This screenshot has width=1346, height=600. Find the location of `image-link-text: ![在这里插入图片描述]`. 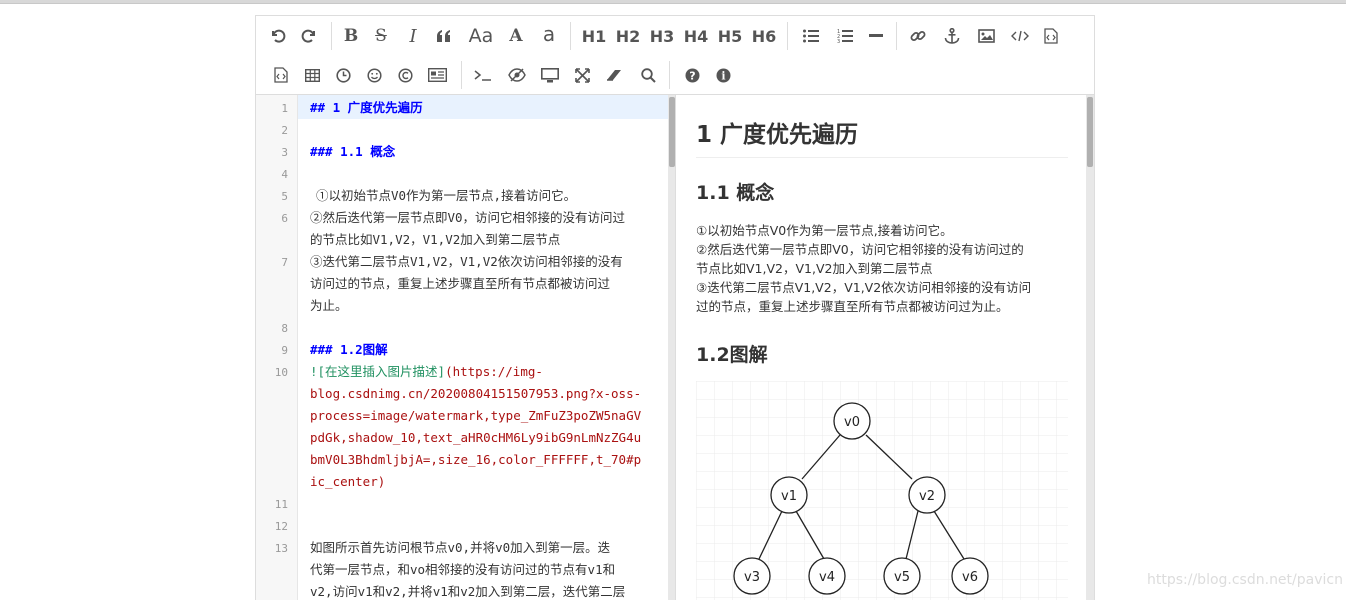

image-link-text: ![在这里插入图片描述] is located at coordinates (378, 371).